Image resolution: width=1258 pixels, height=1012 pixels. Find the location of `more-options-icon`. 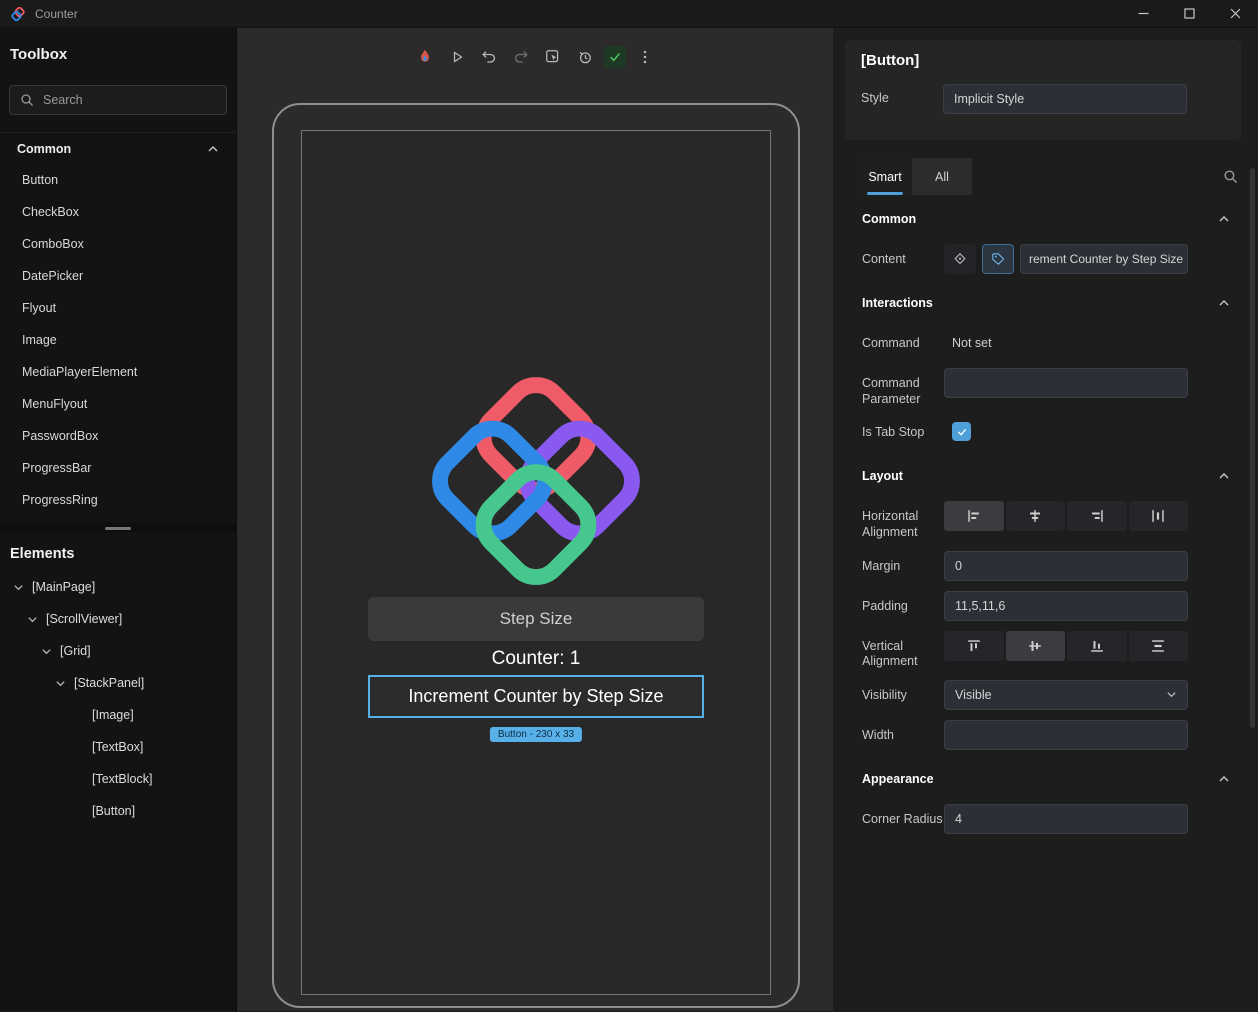

more-options-icon is located at coordinates (645, 57).